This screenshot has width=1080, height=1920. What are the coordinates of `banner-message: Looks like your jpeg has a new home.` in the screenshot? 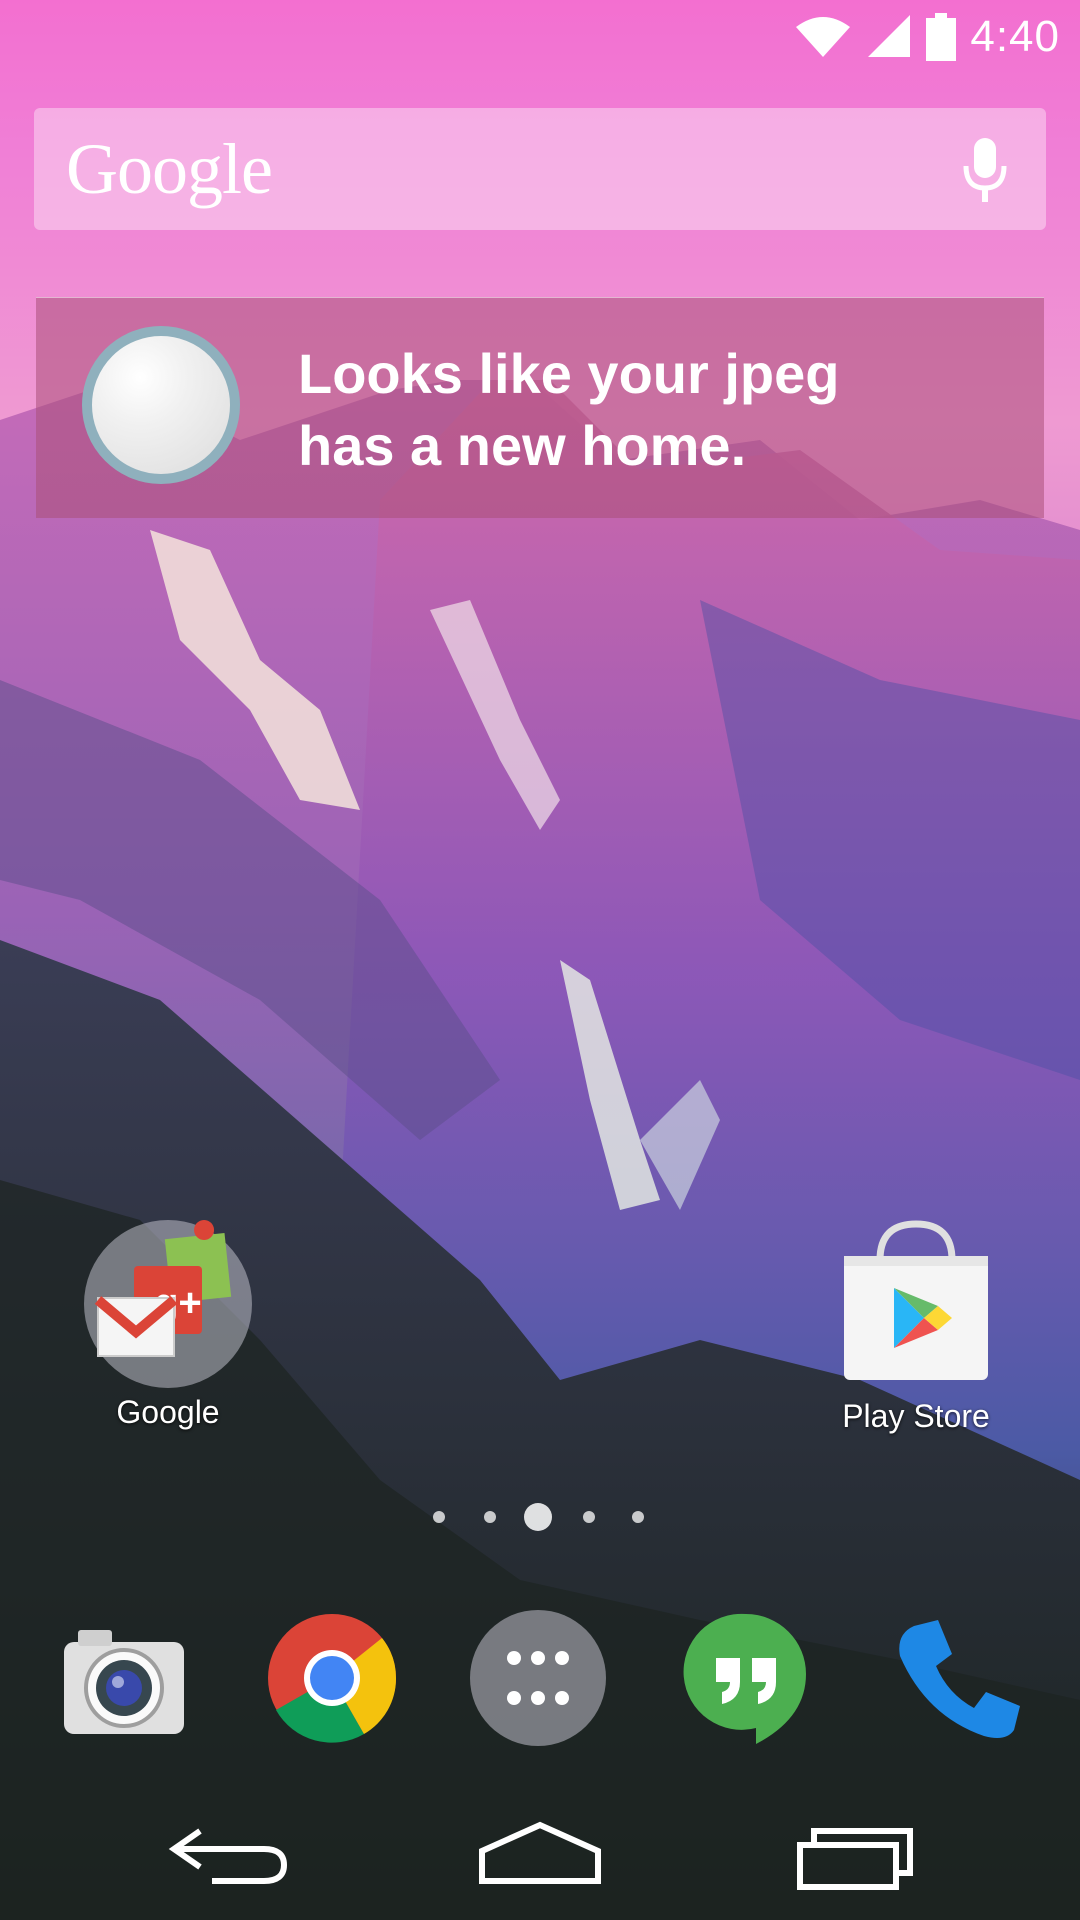 It's located at (658, 410).